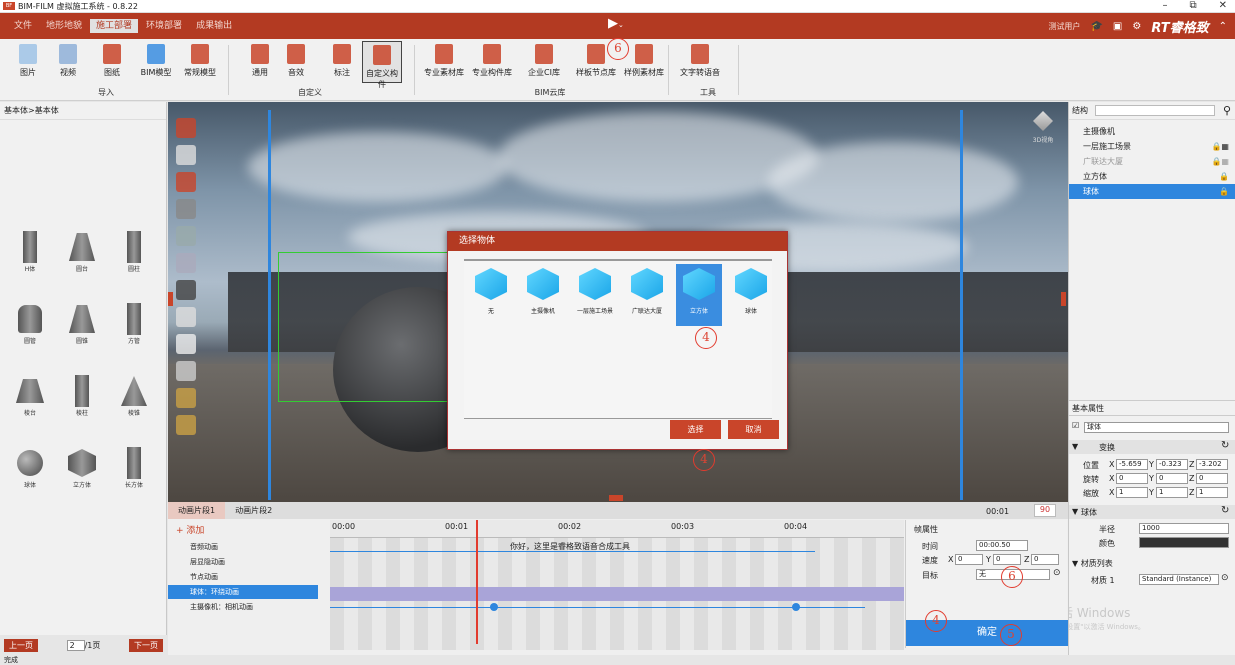  Describe the element at coordinates (1179, 579) in the screenshot. I see `material-field: Standard (Instance)` at that location.